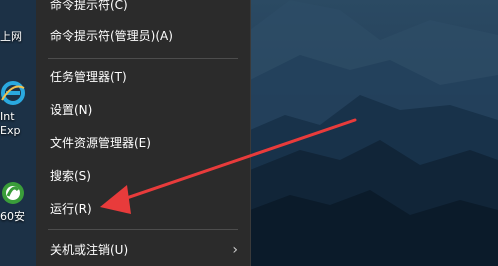 Image resolution: width=498 pixels, height=266 pixels. Describe the element at coordinates (143, 77) in the screenshot. I see `menu-item-task-manager: 任务管理器(T)` at that location.